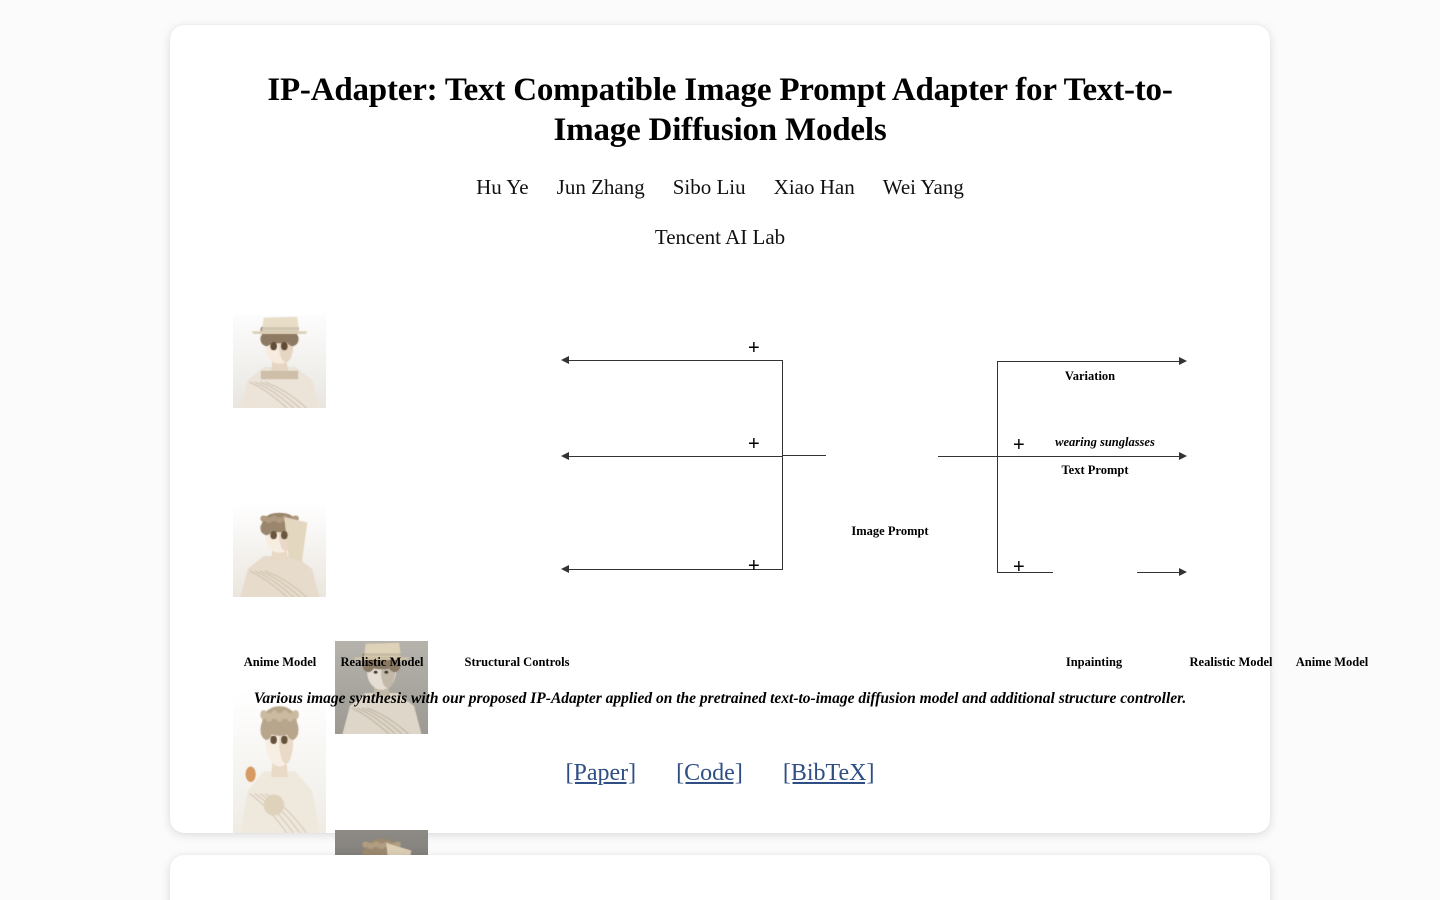  I want to click on figure-label-image-prompt: Image Prompt, so click(890, 531).